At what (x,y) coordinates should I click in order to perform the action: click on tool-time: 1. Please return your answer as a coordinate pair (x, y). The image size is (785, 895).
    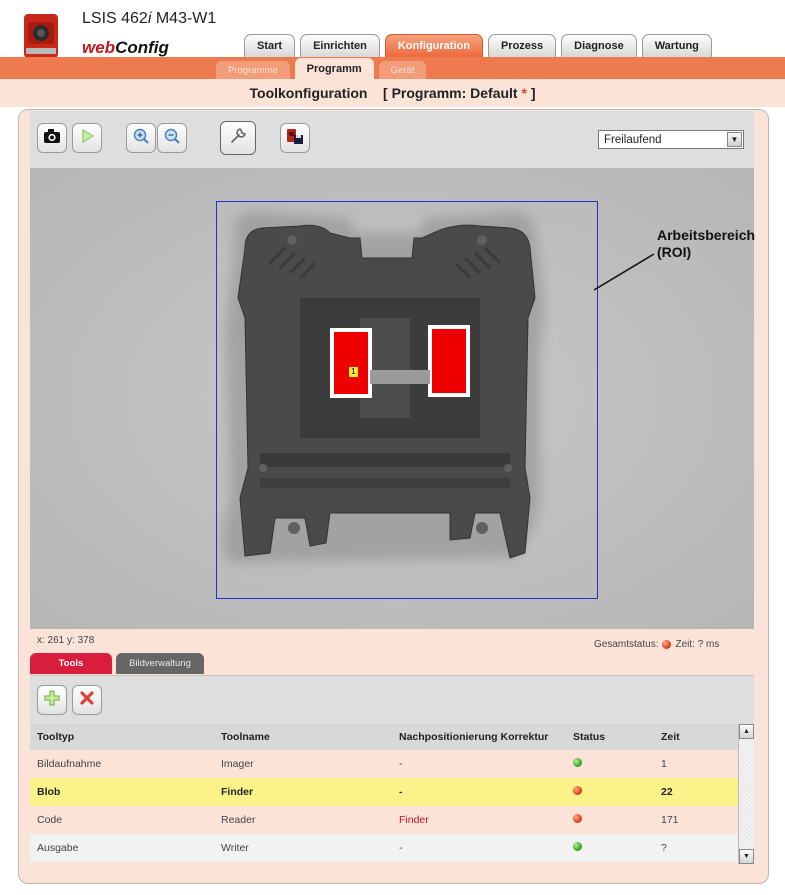
    Looking at the image, I should click on (664, 764).